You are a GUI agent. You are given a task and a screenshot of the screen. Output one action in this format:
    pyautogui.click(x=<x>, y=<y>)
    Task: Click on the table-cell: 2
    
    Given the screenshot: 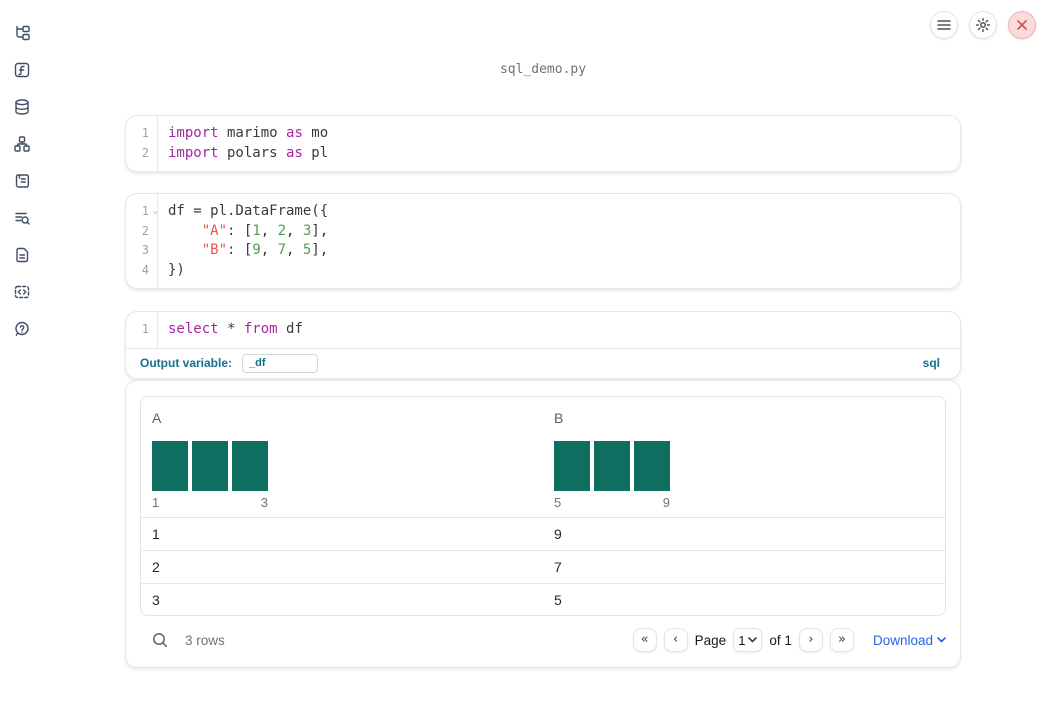 What is the action you would take?
    pyautogui.click(x=156, y=566)
    